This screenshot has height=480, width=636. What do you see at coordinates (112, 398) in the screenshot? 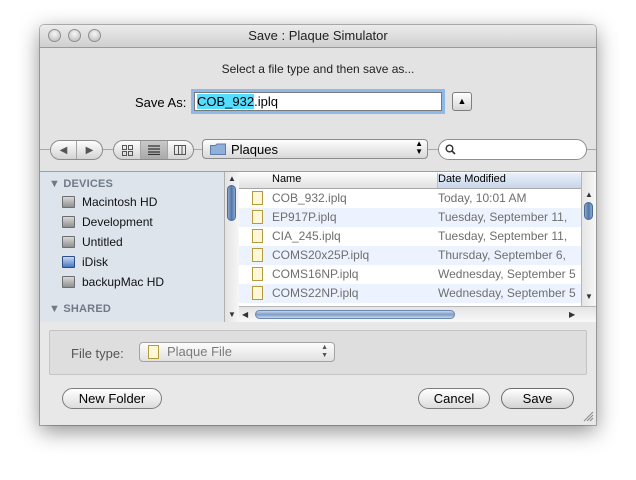
I see `new-folder-button: New Folder` at bounding box center [112, 398].